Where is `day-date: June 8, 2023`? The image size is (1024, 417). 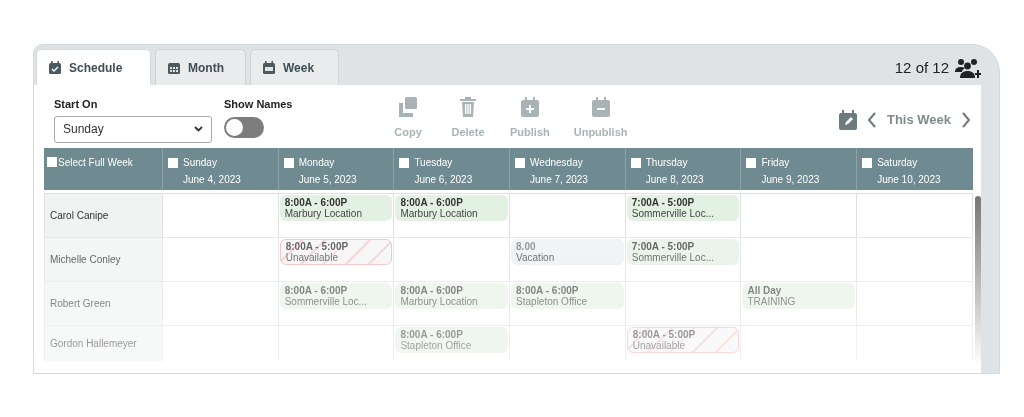 day-date: June 8, 2023 is located at coordinates (674, 180).